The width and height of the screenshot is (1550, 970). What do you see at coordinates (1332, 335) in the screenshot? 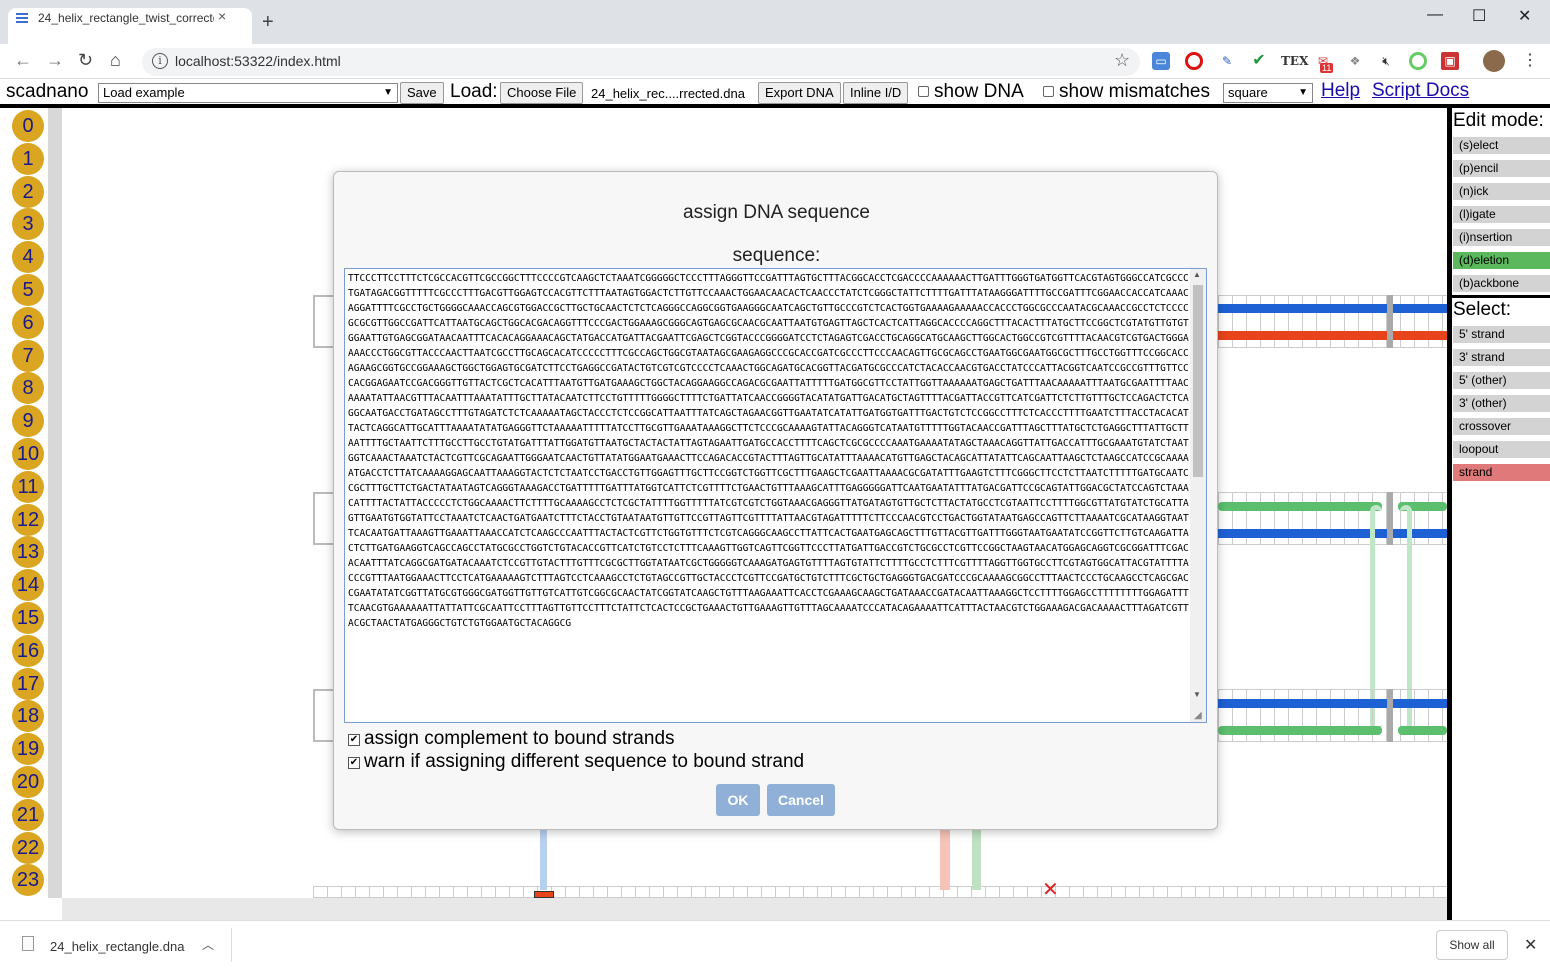
I see `strand-red` at bounding box center [1332, 335].